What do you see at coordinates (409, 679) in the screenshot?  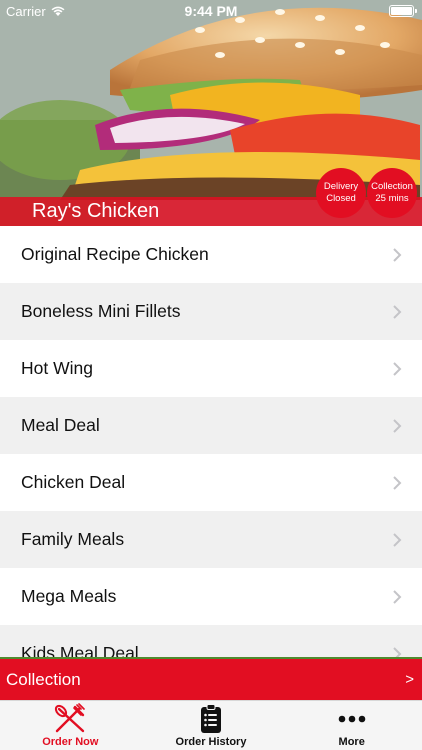 I see `collection-bar-arrow: >` at bounding box center [409, 679].